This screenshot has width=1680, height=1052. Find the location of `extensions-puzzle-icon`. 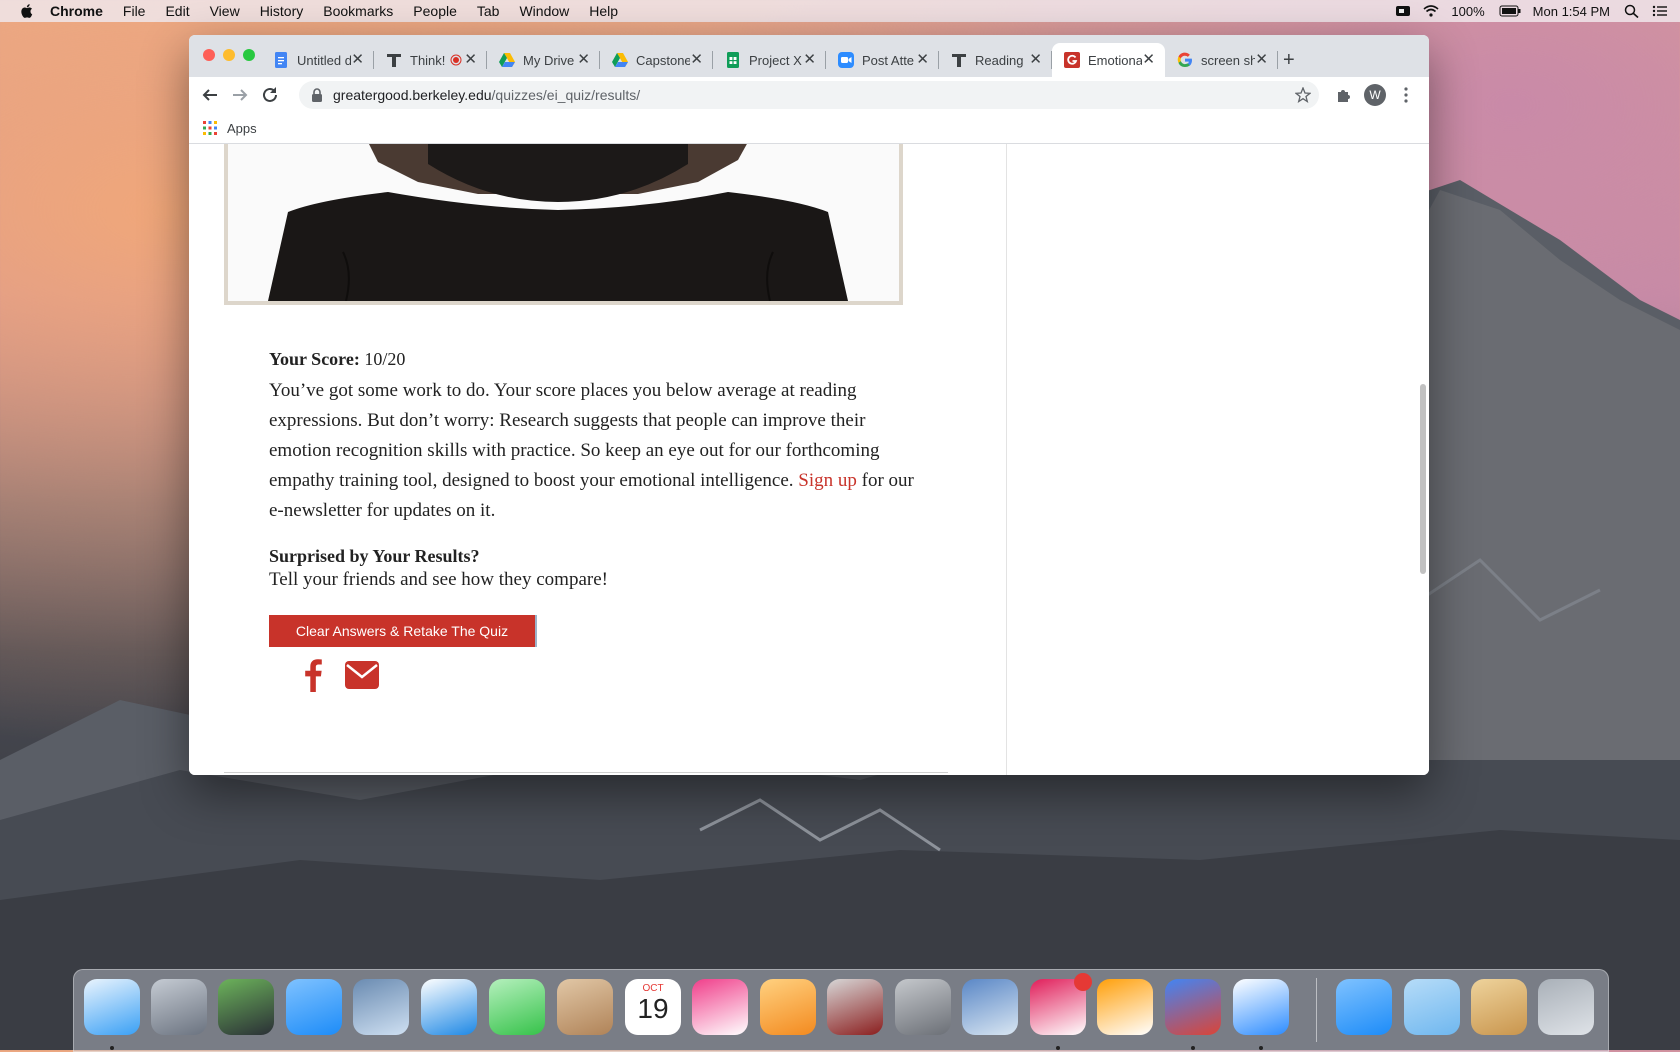

extensions-puzzle-icon is located at coordinates (1344, 95).